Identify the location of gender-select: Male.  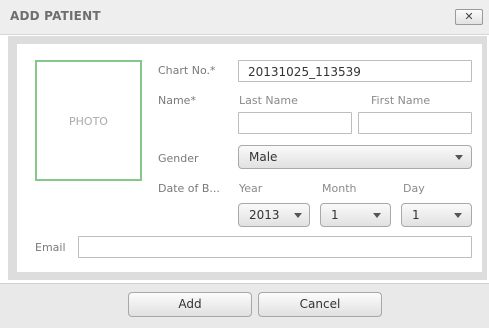
(355, 157).